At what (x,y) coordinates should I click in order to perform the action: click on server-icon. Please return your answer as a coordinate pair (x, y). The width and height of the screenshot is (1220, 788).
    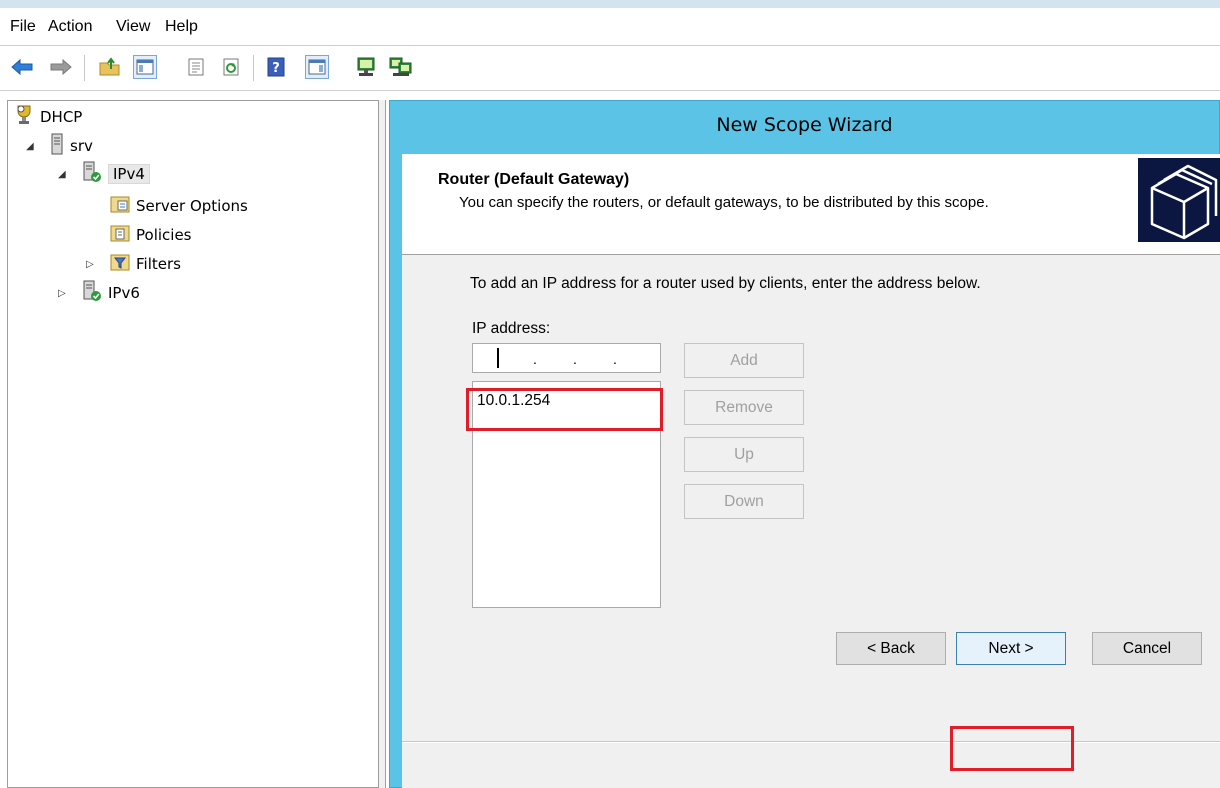
    Looking at the image, I should click on (57, 146).